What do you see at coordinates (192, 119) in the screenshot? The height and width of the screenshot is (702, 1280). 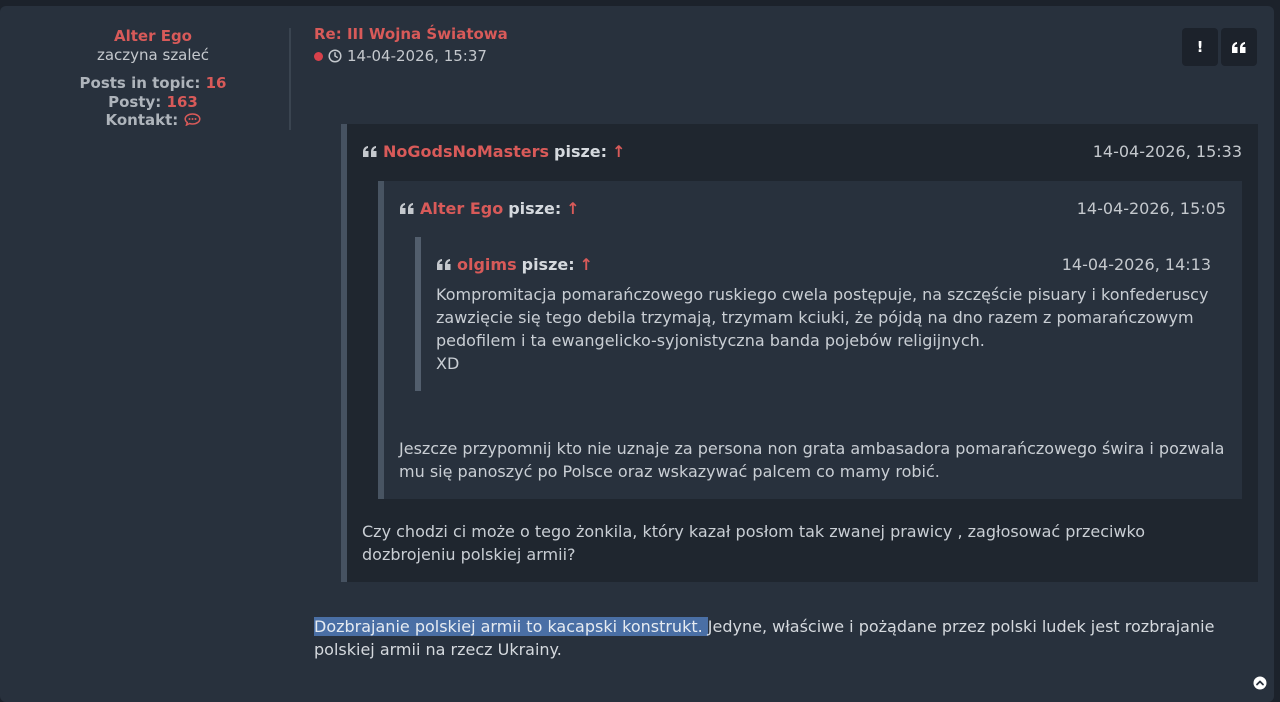 I see `speech-bubble-icon` at bounding box center [192, 119].